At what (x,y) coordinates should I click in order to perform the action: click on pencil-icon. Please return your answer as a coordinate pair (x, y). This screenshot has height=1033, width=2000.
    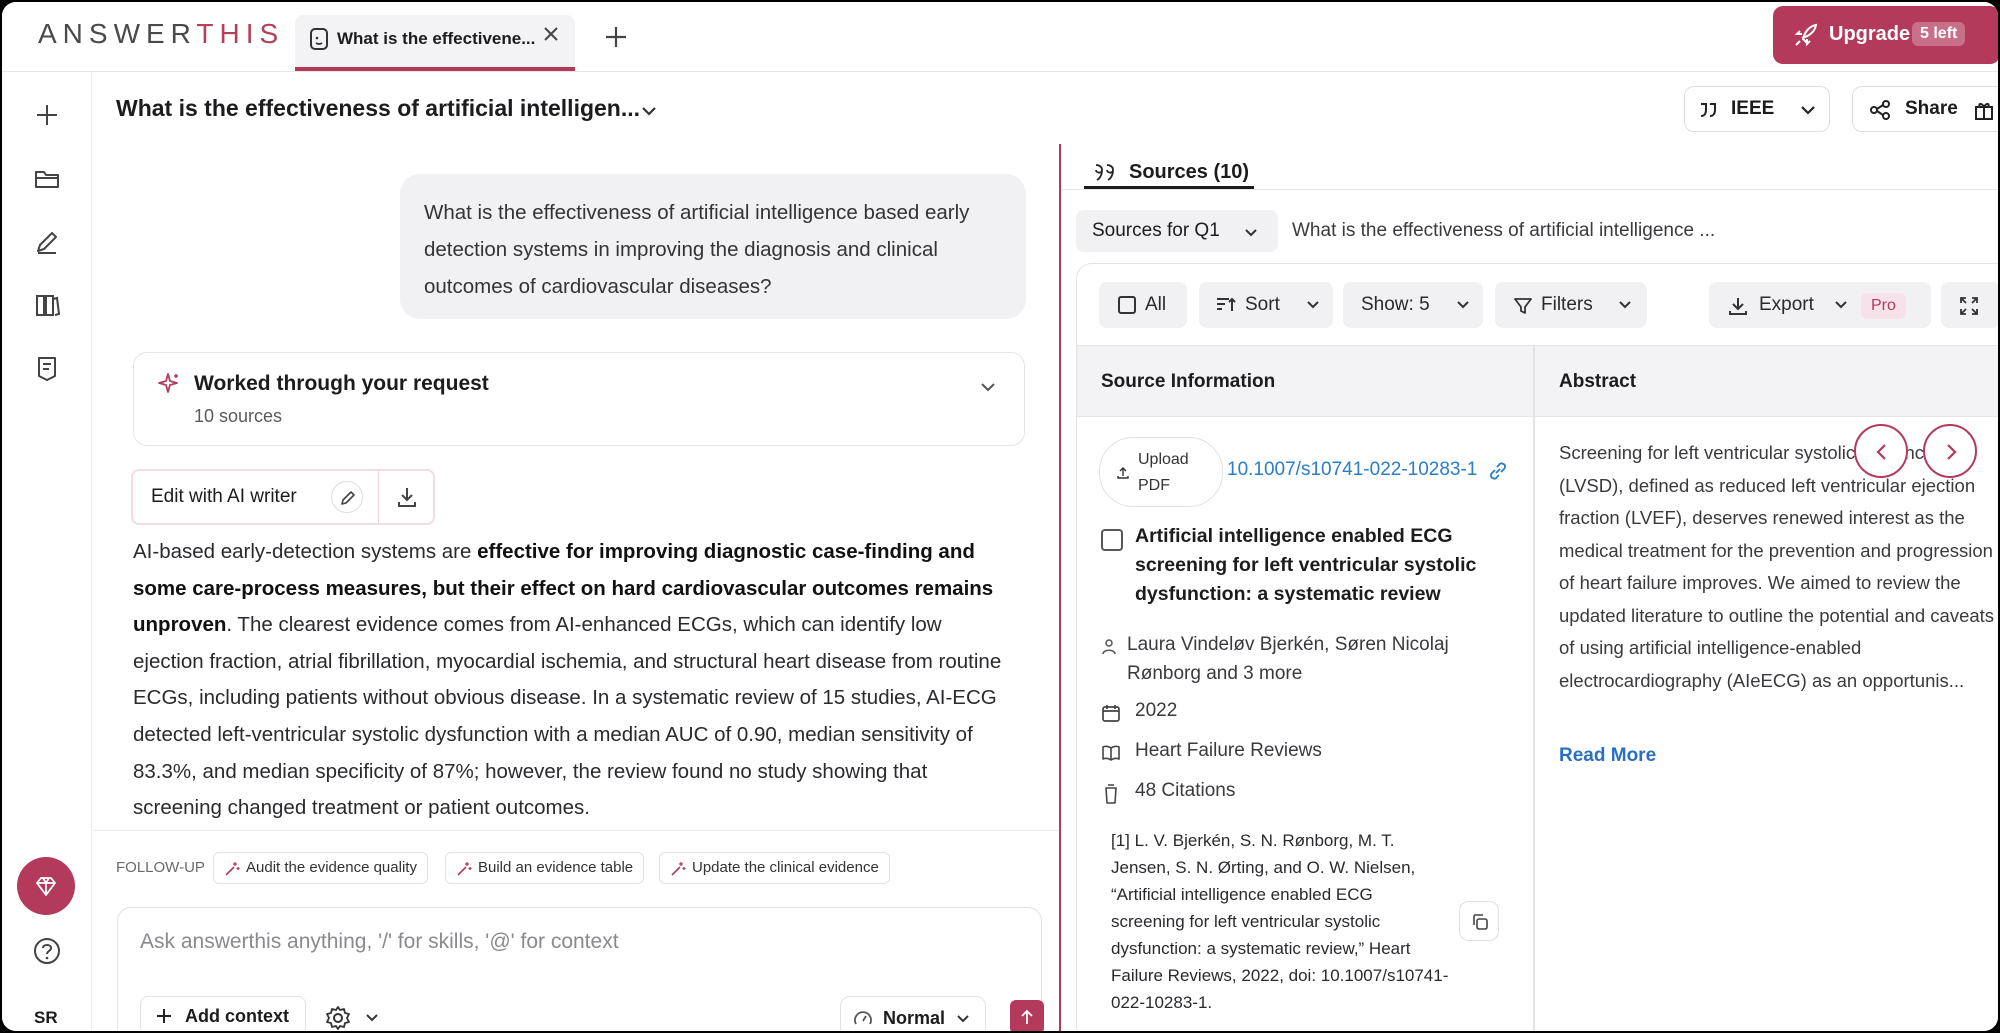
    Looking at the image, I should click on (348, 498).